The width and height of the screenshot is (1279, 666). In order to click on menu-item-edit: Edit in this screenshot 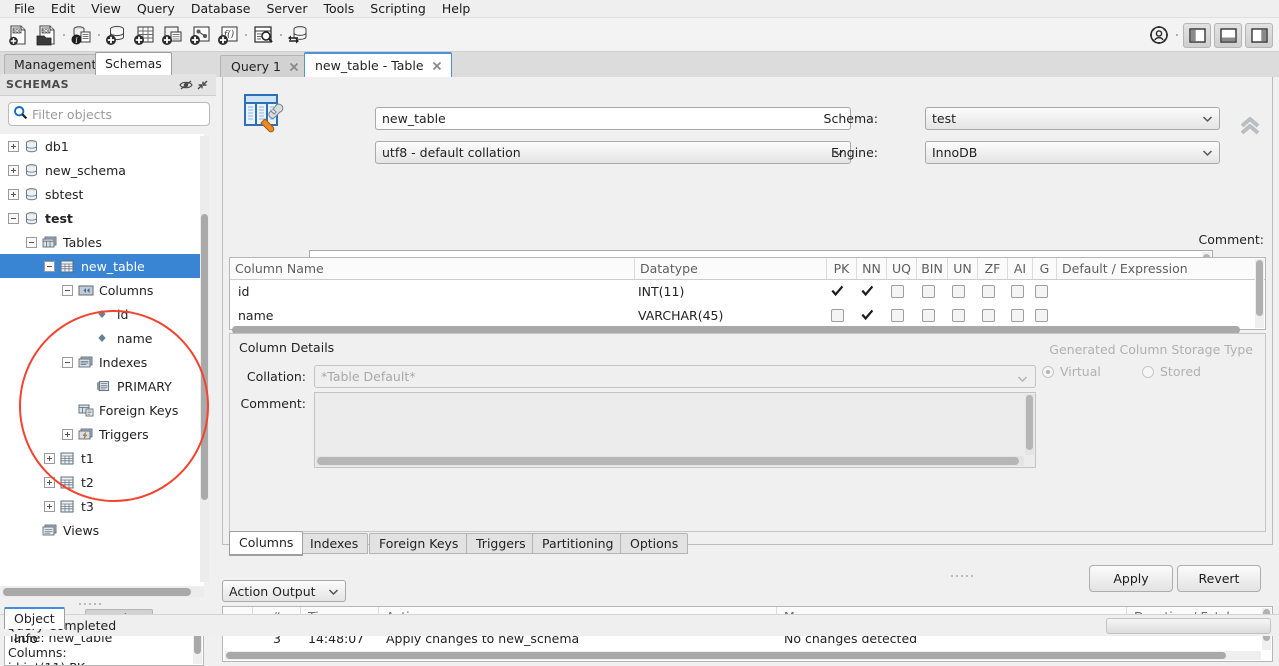, I will do `click(63, 9)`.